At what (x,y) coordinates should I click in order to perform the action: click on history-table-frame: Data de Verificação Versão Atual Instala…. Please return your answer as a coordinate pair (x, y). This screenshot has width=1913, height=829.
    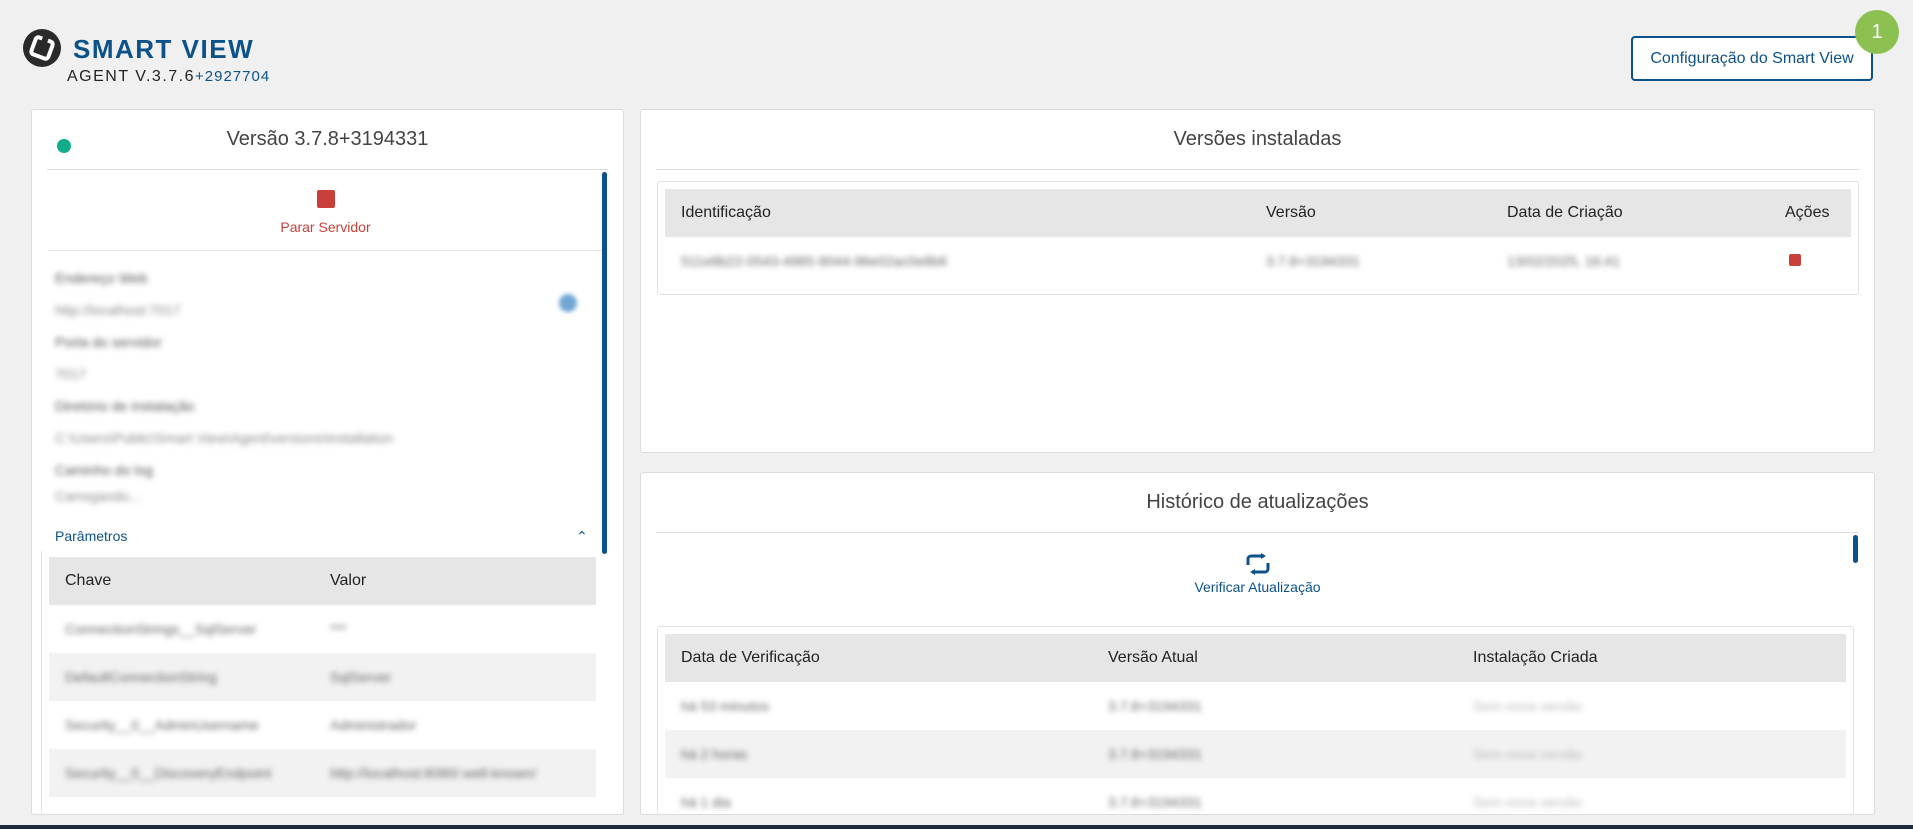
    Looking at the image, I should click on (1255, 720).